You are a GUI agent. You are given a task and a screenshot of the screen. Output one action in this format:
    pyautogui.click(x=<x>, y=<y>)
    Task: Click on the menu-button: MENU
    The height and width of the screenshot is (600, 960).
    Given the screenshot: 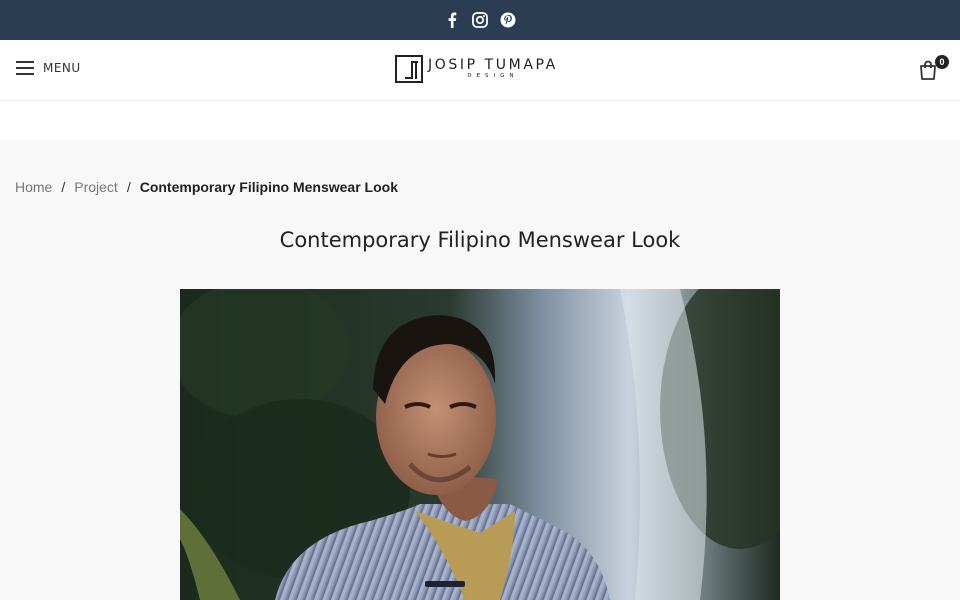 What is the action you would take?
    pyautogui.click(x=48, y=68)
    